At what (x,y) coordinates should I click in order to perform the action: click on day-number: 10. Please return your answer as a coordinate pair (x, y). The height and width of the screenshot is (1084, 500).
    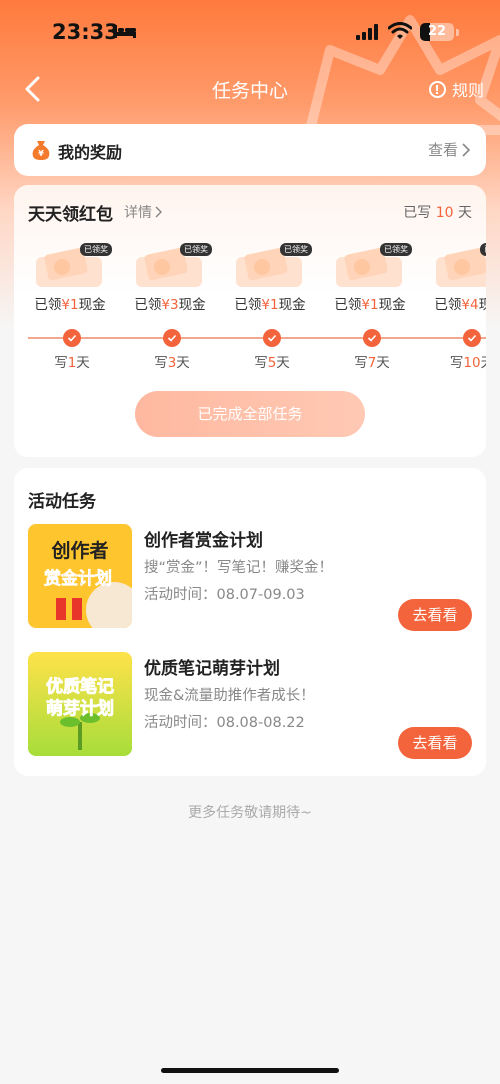
    Looking at the image, I should click on (472, 363).